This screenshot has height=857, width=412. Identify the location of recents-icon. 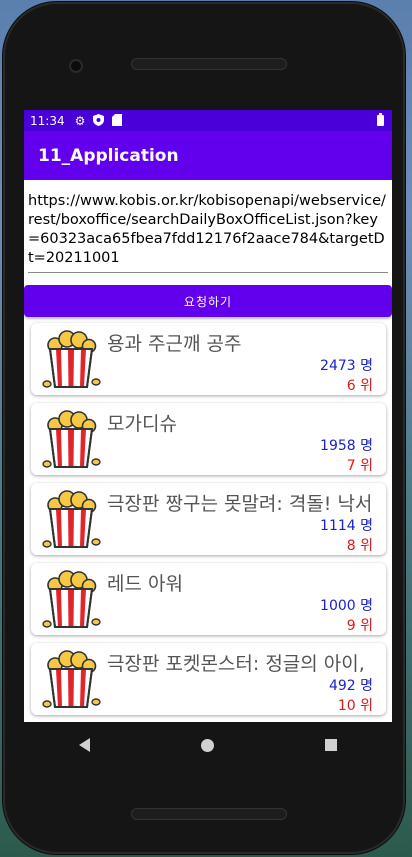
(330, 745).